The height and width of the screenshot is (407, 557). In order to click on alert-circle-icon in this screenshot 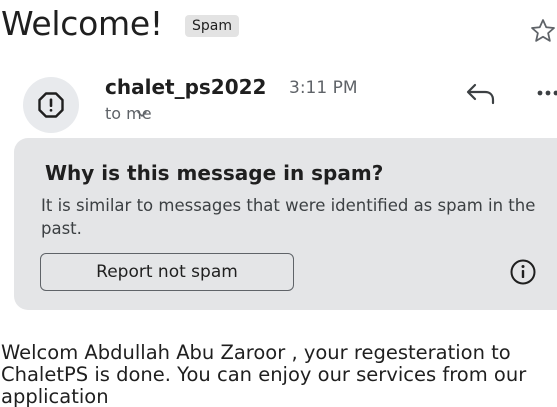, I will do `click(51, 105)`.